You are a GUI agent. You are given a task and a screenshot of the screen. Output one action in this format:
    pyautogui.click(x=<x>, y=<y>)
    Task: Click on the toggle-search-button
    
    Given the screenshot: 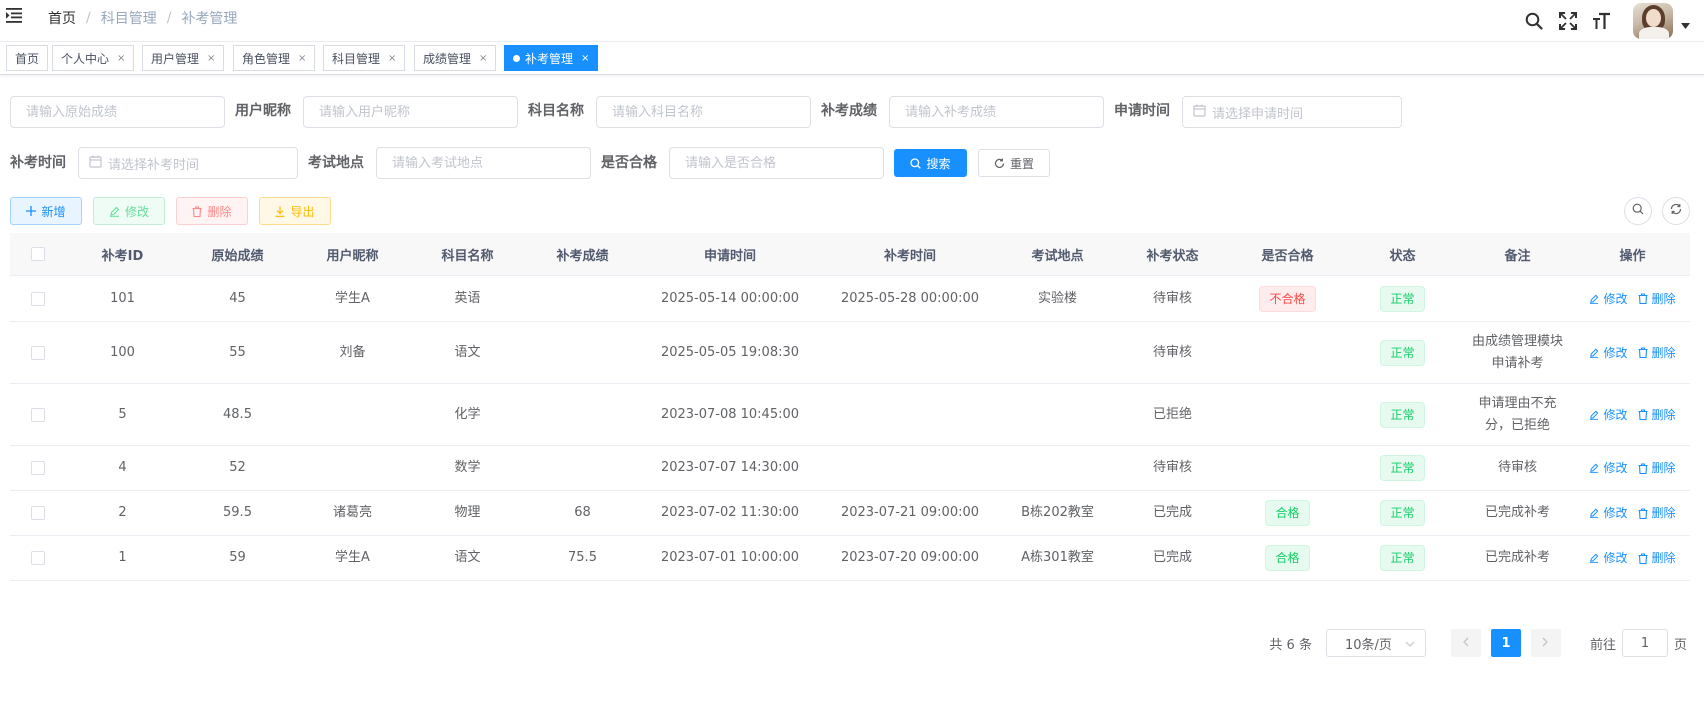 What is the action you would take?
    pyautogui.click(x=1638, y=211)
    